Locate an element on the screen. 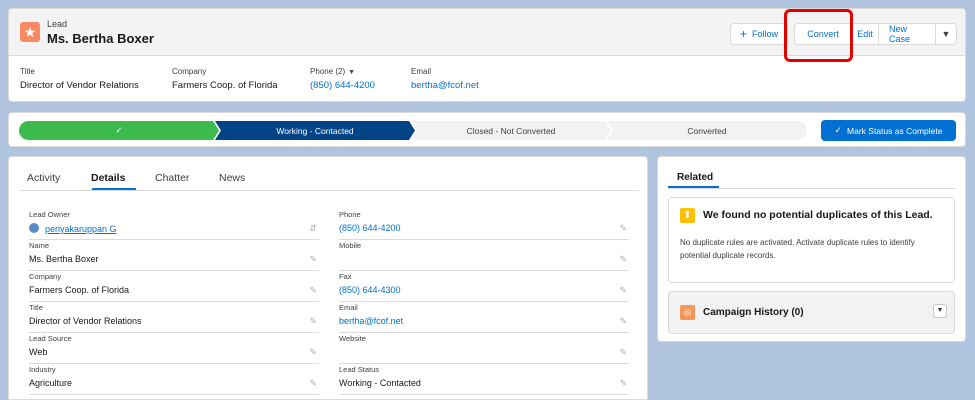 The width and height of the screenshot is (975, 400). follow-label: Follow is located at coordinates (765, 34).